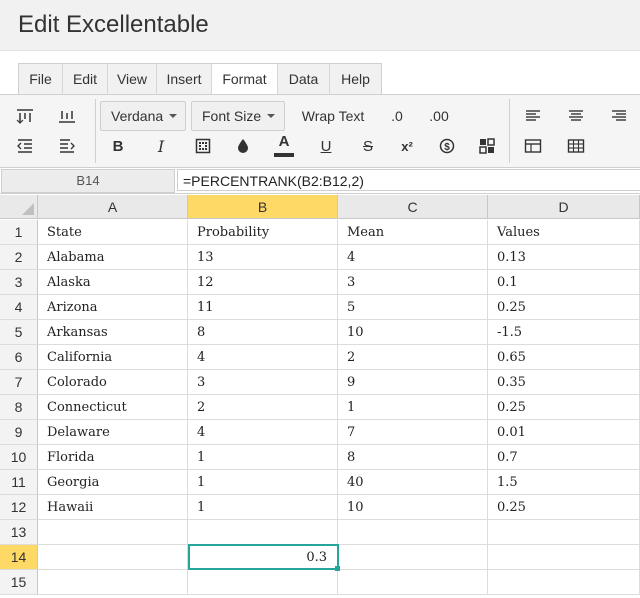 Image resolution: width=640 pixels, height=598 pixels. Describe the element at coordinates (19, 207) in the screenshot. I see `select-all-corner` at that location.